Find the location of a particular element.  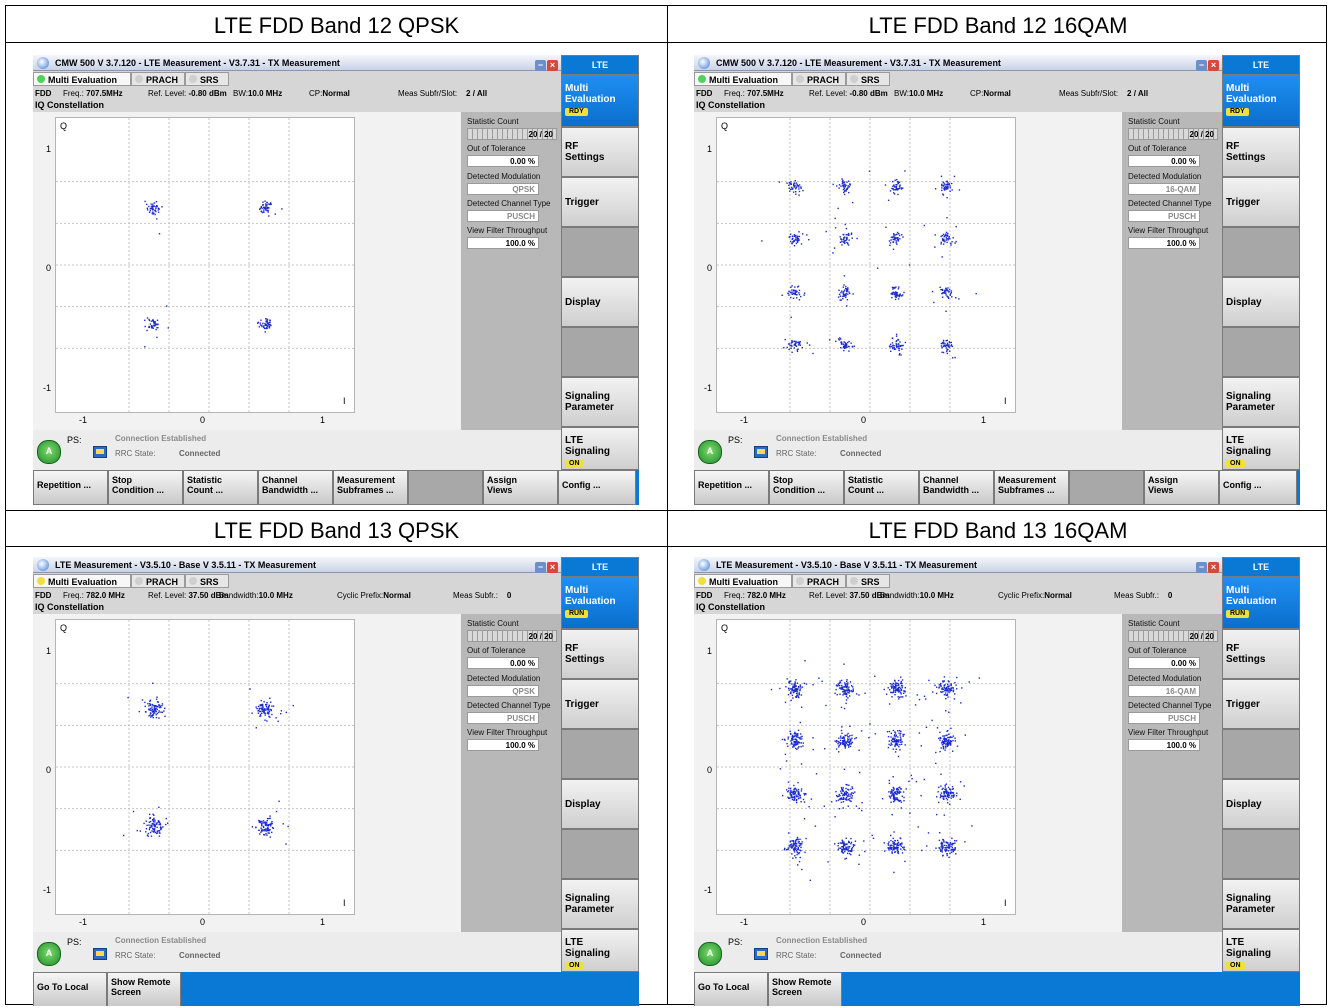

tab-label: SRS is located at coordinates (209, 80).